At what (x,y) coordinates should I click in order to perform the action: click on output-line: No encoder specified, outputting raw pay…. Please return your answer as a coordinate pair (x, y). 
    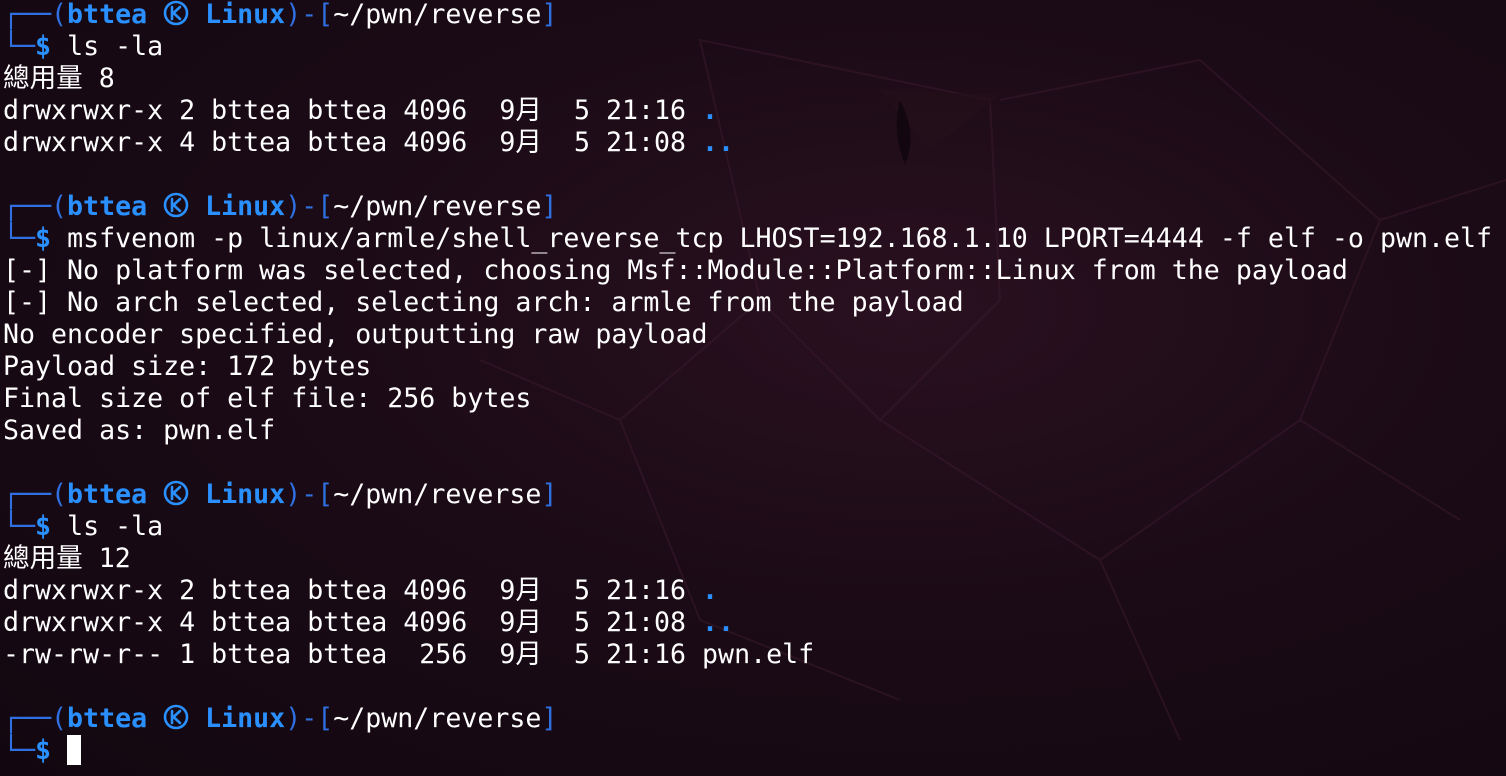
    Looking at the image, I should click on (747, 335).